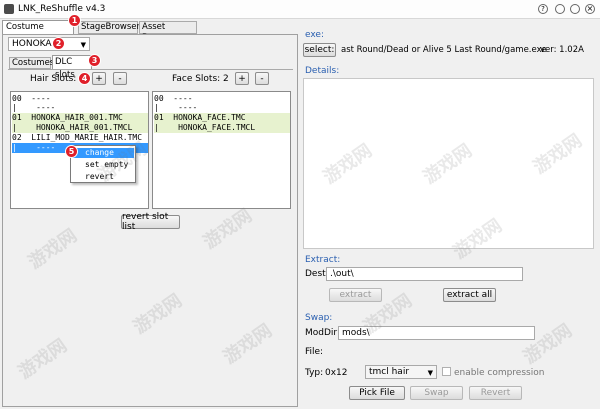 This screenshot has height=409, width=600. I want to click on maximize-icon, so click(575, 9).